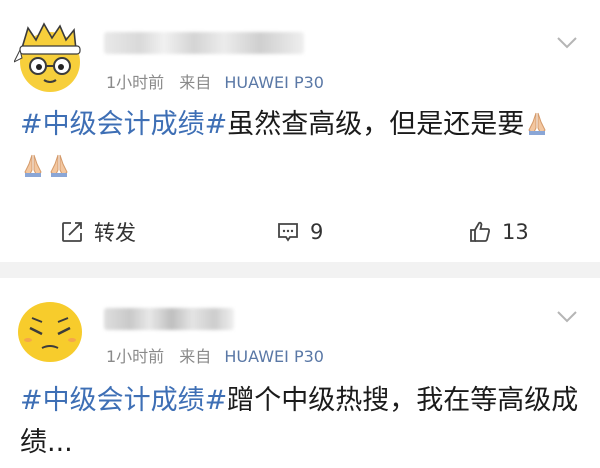 This screenshot has height=468, width=600. I want to click on comment-icon, so click(288, 232).